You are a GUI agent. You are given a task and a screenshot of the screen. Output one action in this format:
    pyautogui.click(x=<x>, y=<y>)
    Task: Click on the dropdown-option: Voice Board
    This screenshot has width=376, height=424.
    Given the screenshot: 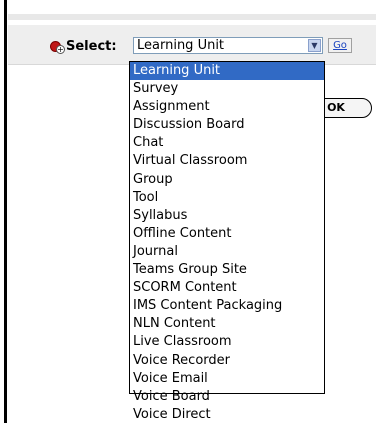 What is the action you would take?
    pyautogui.click(x=227, y=397)
    